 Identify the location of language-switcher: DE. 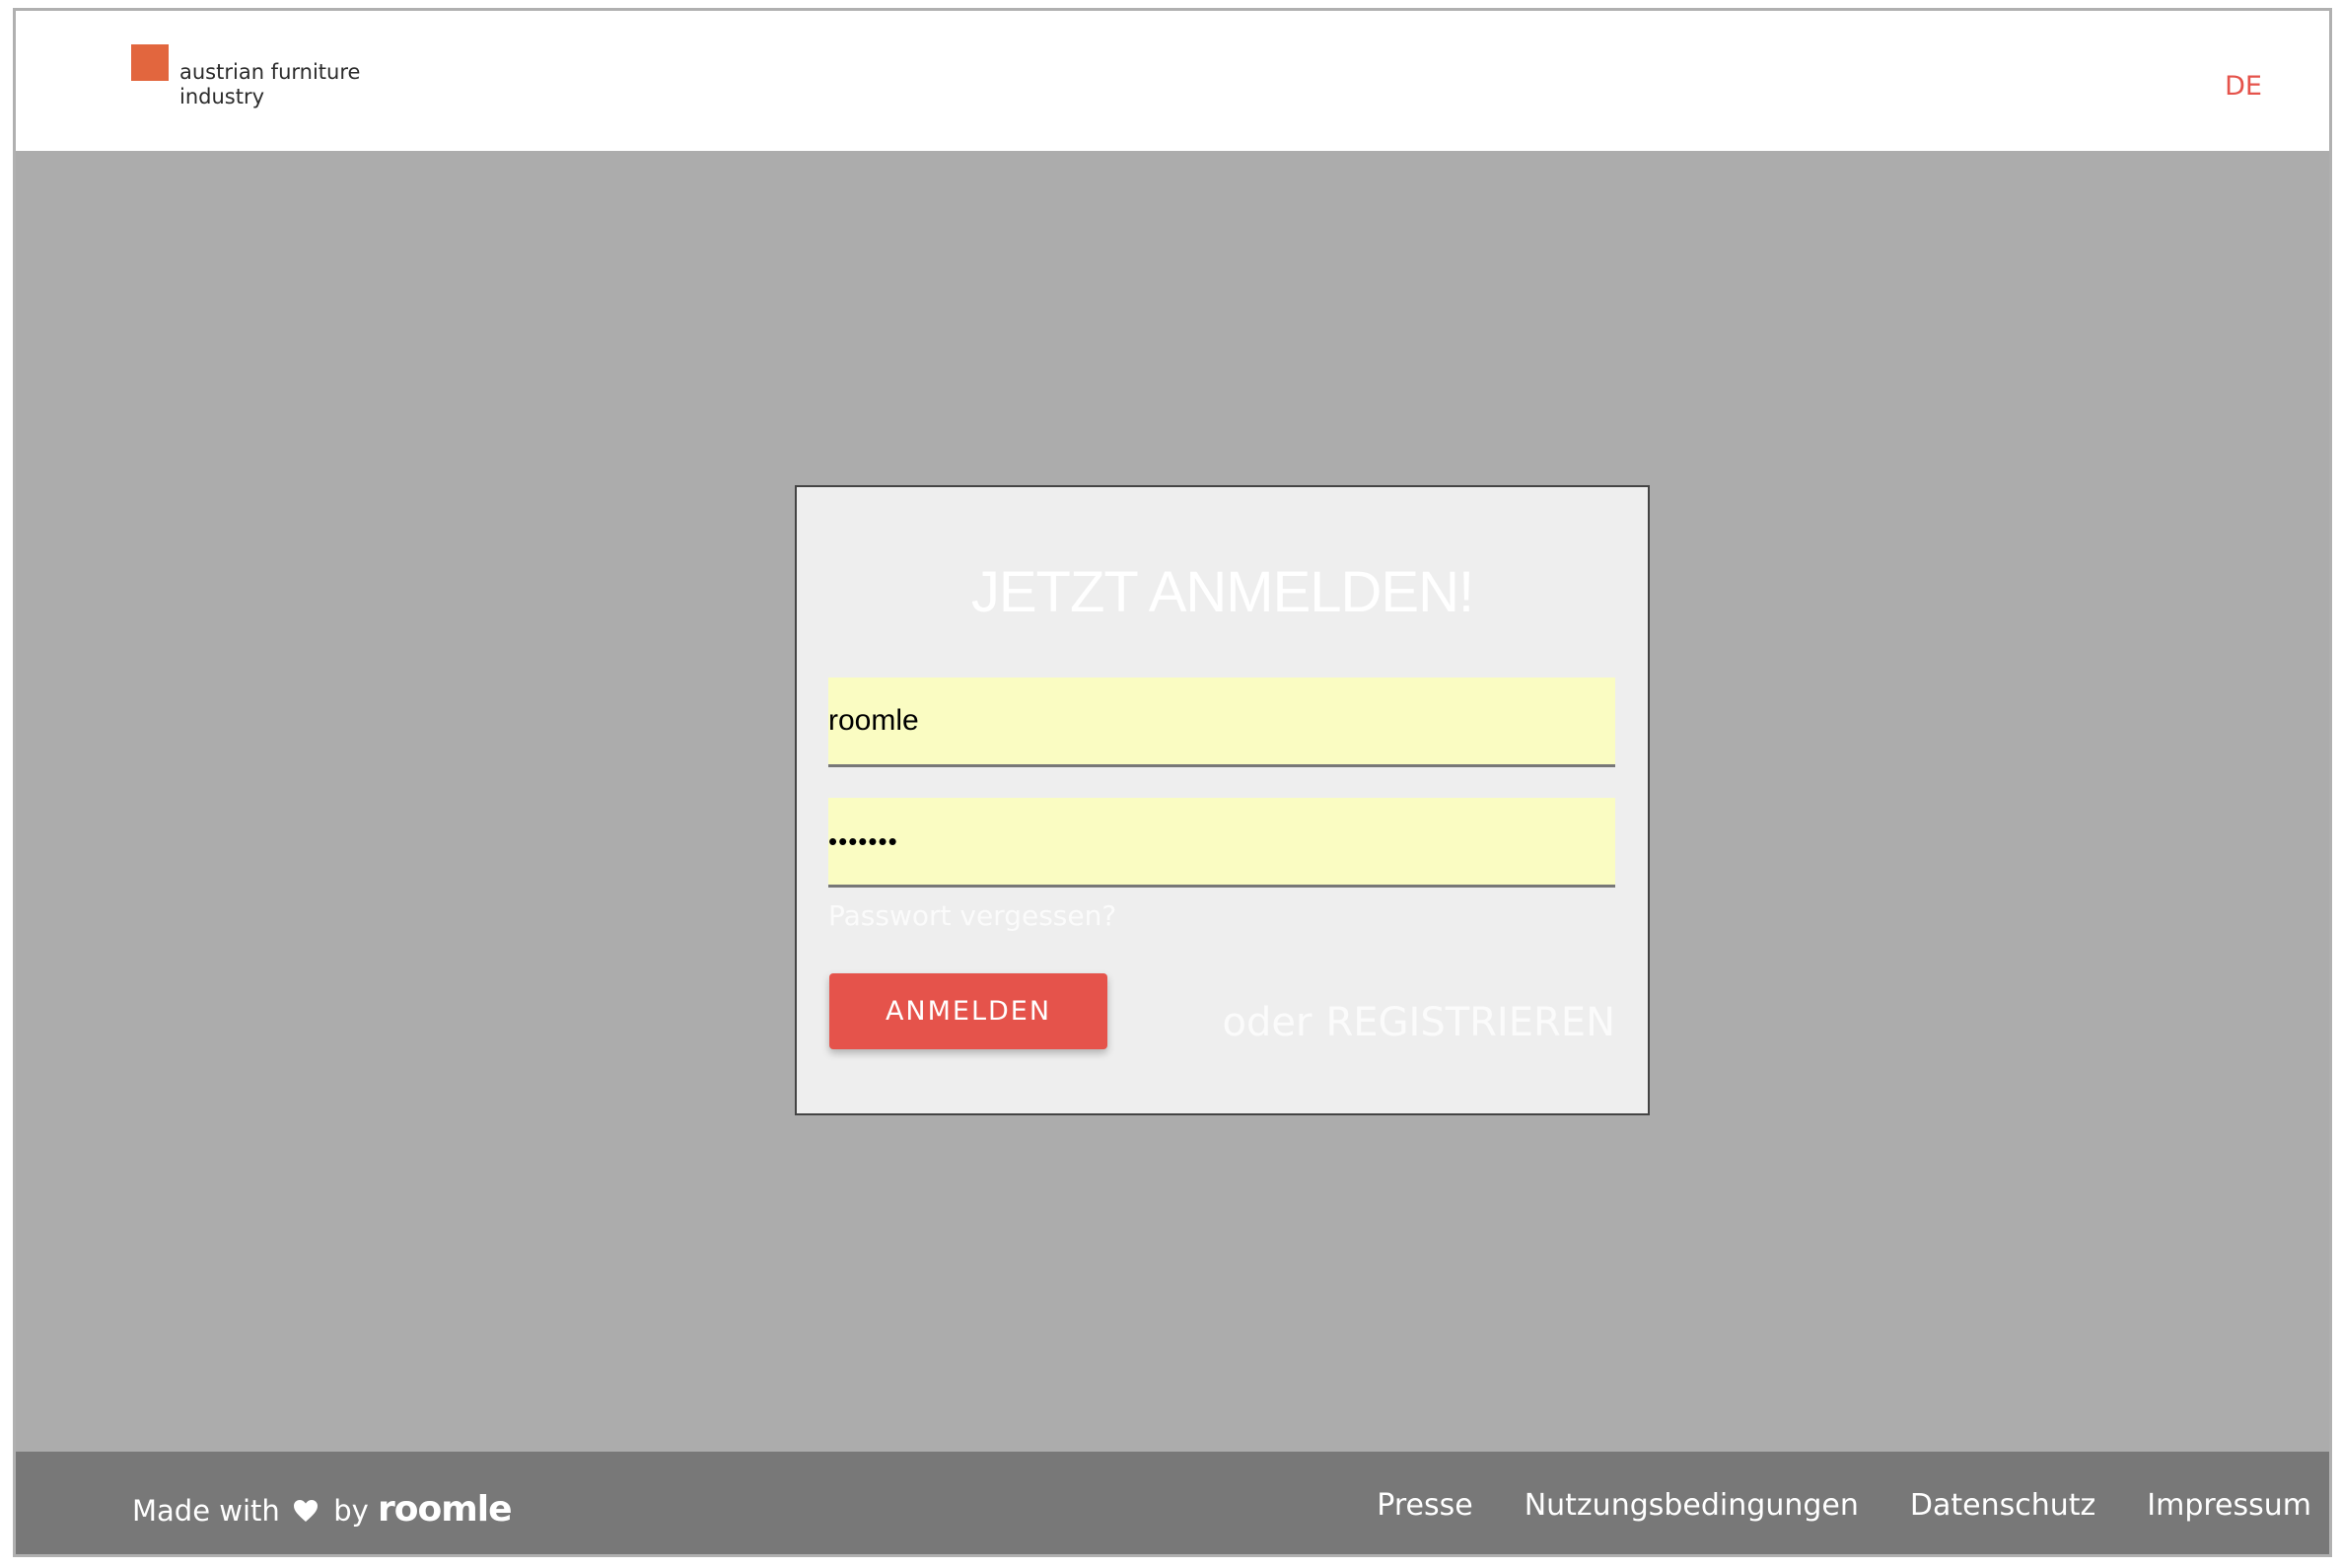
(2243, 86).